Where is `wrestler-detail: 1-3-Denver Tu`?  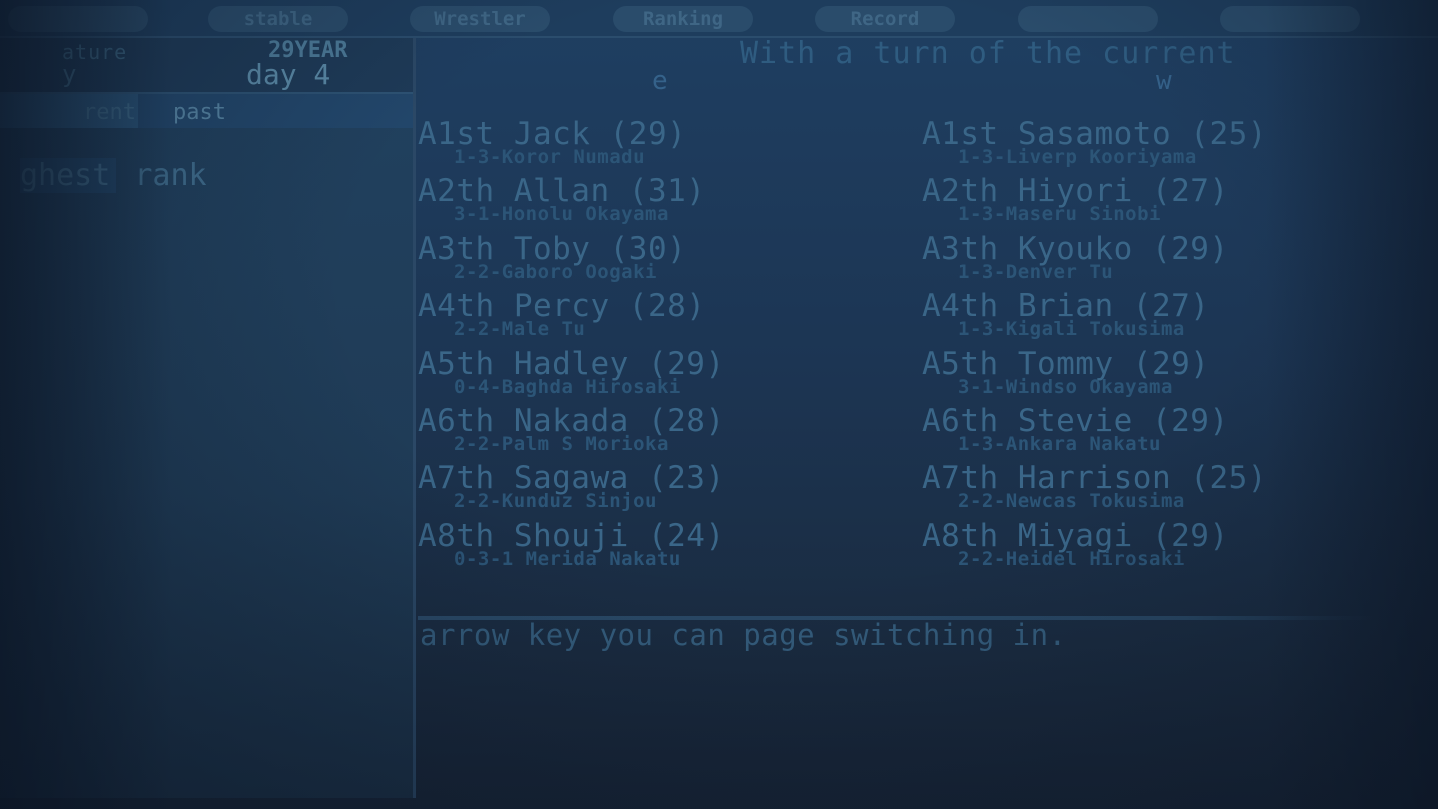 wrestler-detail: 1-3-Denver Tu is located at coordinates (1036, 272).